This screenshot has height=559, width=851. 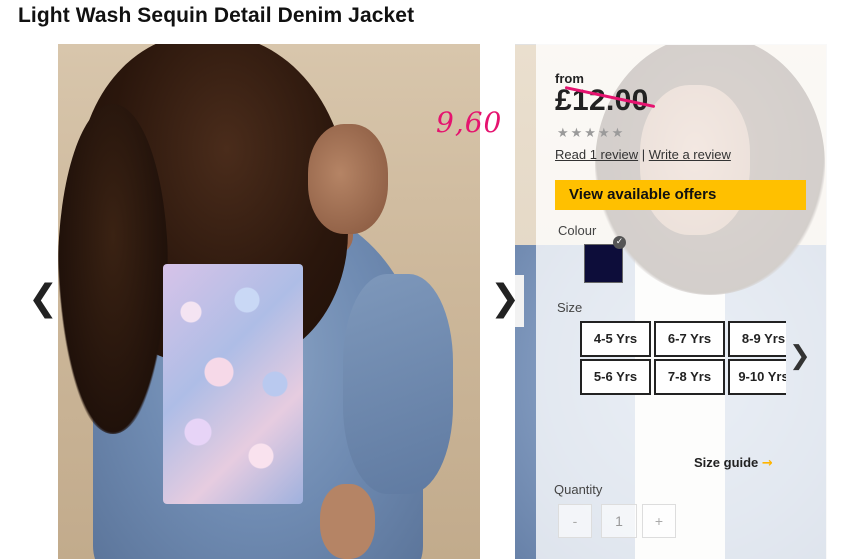 What do you see at coordinates (689, 339) in the screenshot?
I see `size-option: 6-7 Yrs` at bounding box center [689, 339].